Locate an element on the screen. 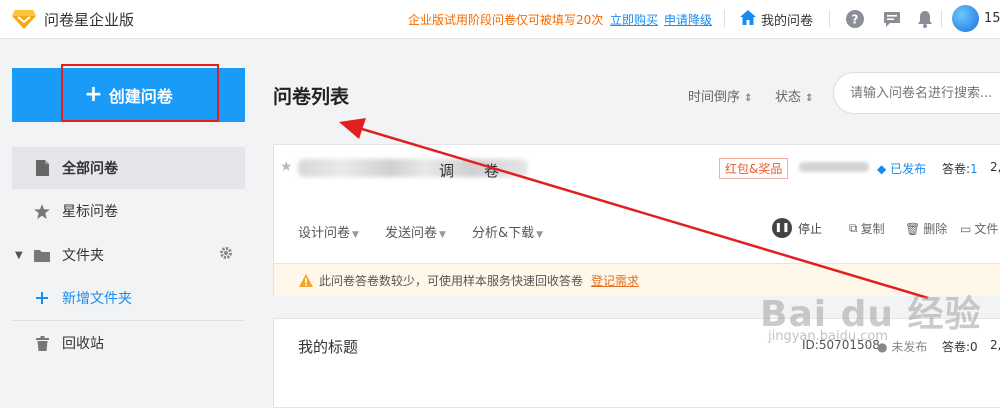  sidebar-item-label: 回收站 is located at coordinates (83, 344).